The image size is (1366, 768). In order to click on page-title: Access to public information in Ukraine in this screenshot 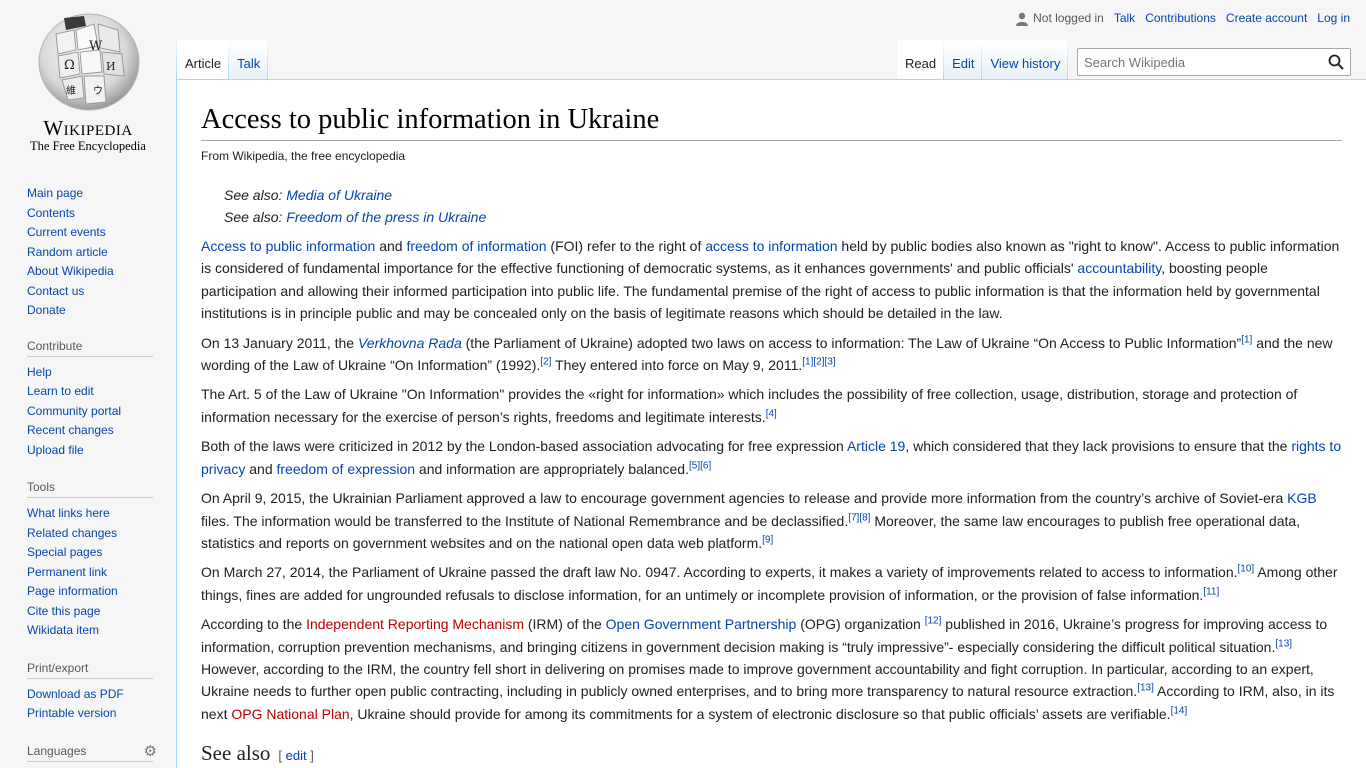, I will do `click(771, 121)`.